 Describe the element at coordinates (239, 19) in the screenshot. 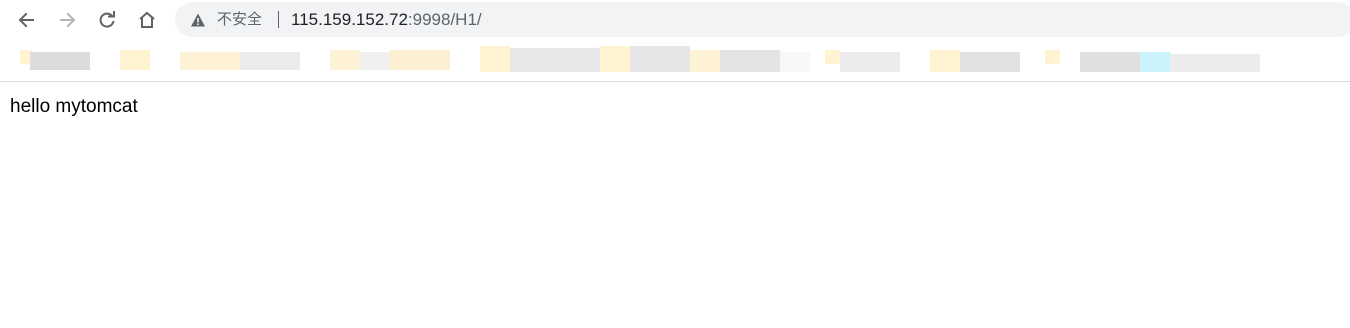

I see `security-status-label: 不安全` at that location.